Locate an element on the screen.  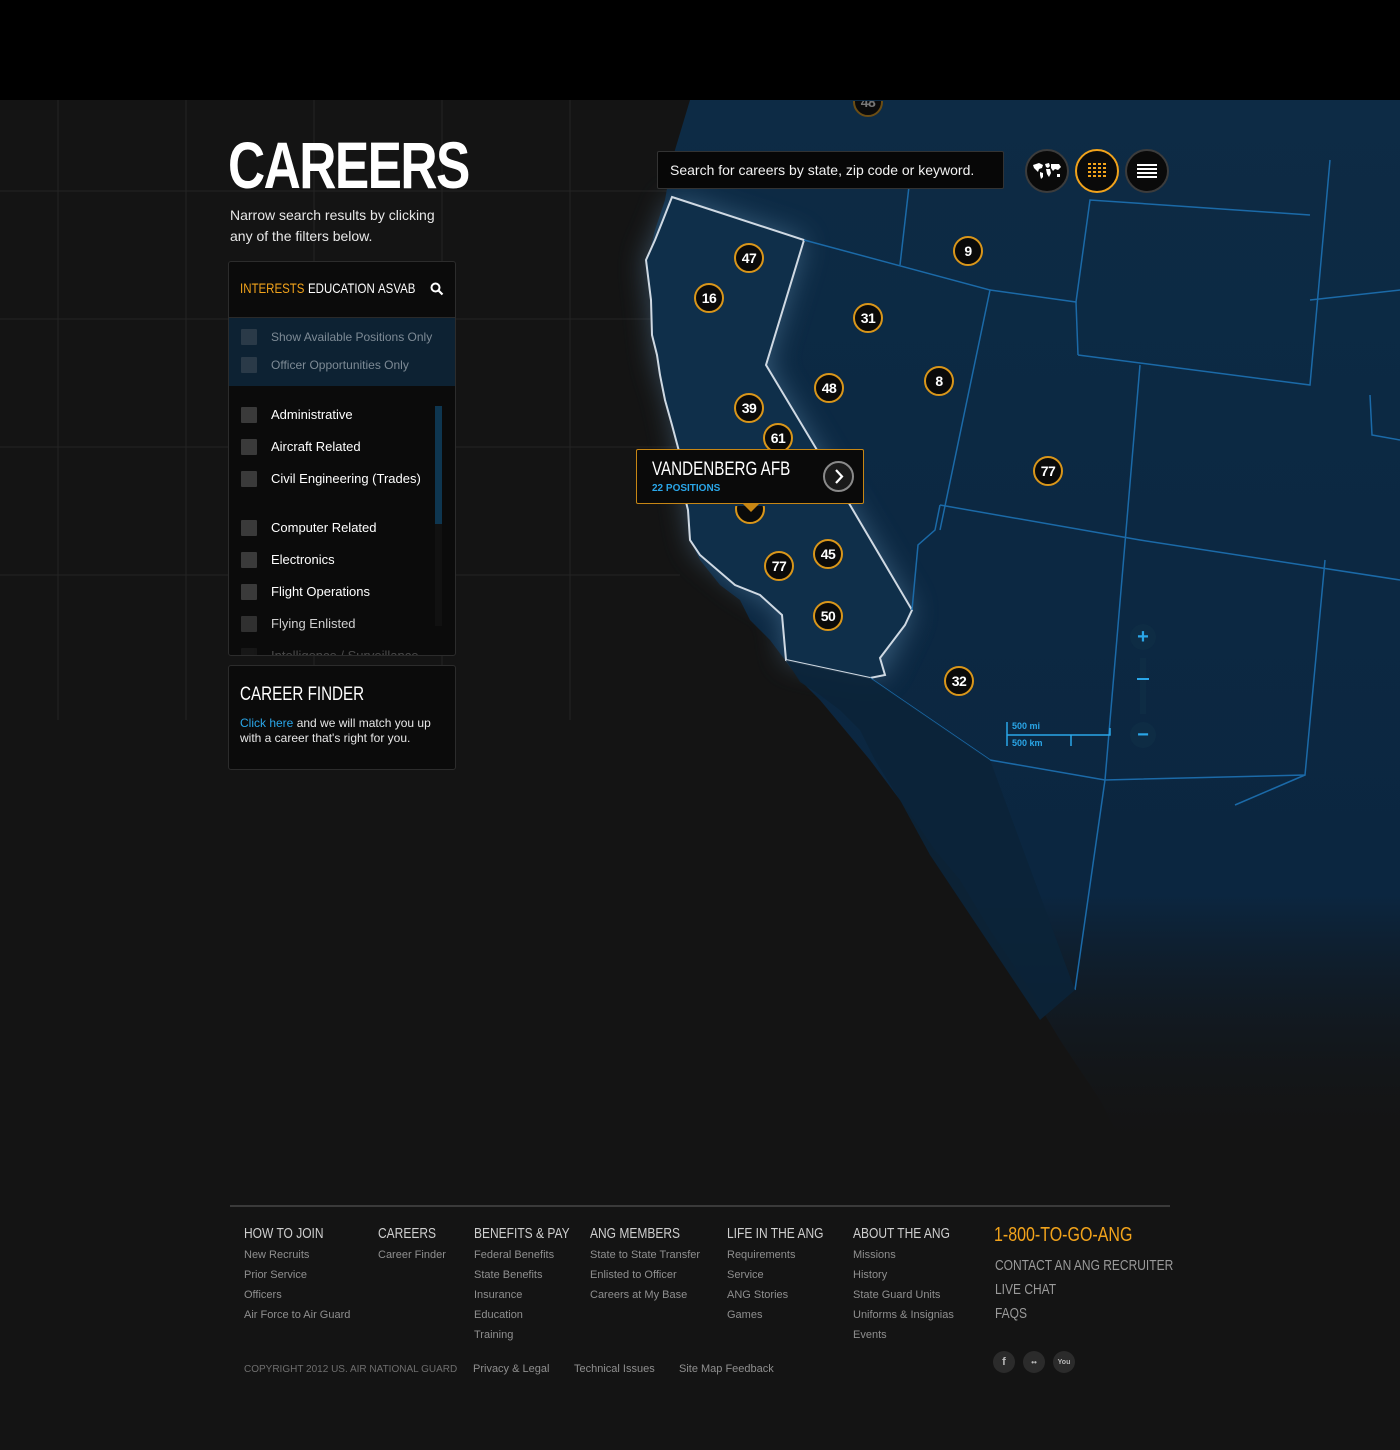
map-marker: 48 is located at coordinates (829, 388).